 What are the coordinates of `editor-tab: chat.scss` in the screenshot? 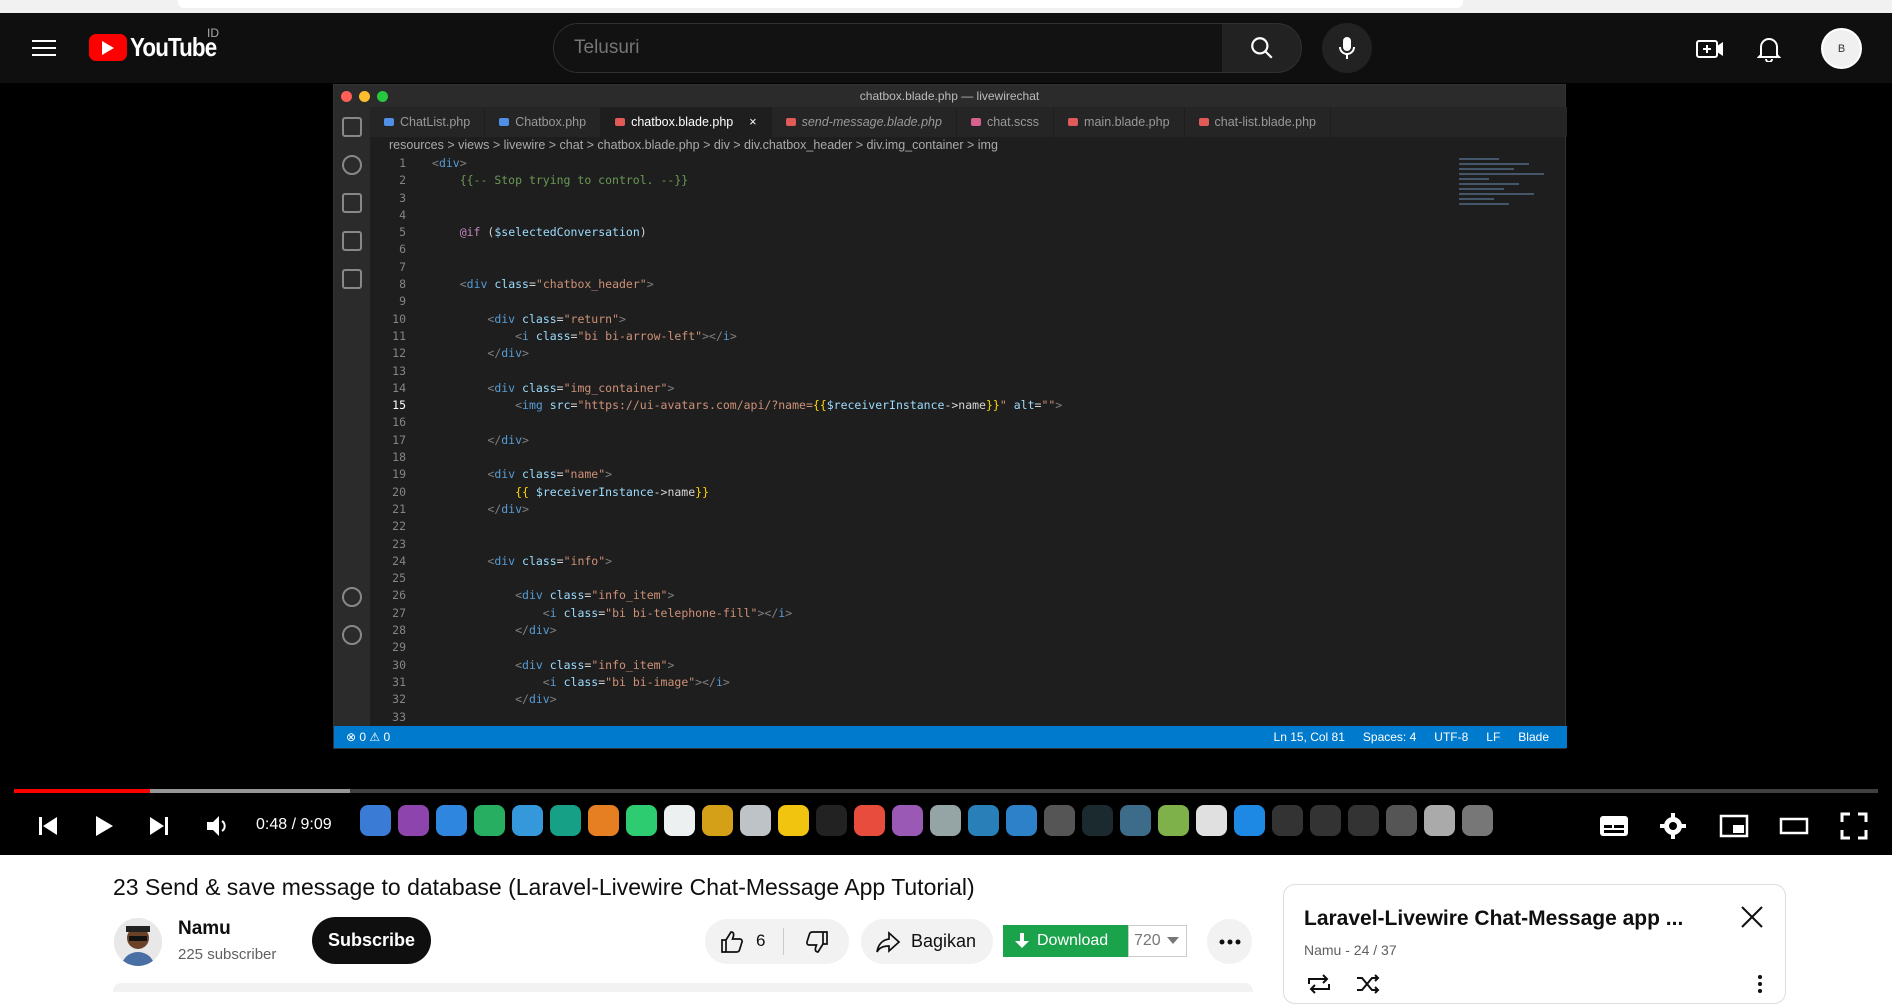 It's located at (1006, 122).